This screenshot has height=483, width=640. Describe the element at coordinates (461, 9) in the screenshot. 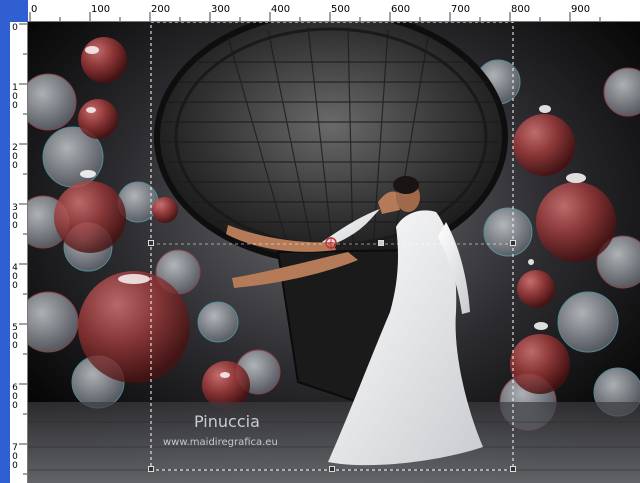

I see `ruler-h-label-700: 700` at that location.